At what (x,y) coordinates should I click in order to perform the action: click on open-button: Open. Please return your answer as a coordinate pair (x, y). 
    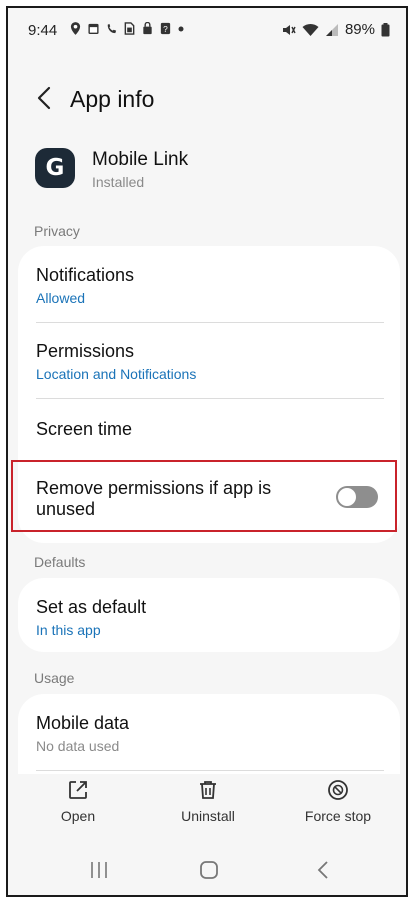
    Looking at the image, I should click on (78, 801).